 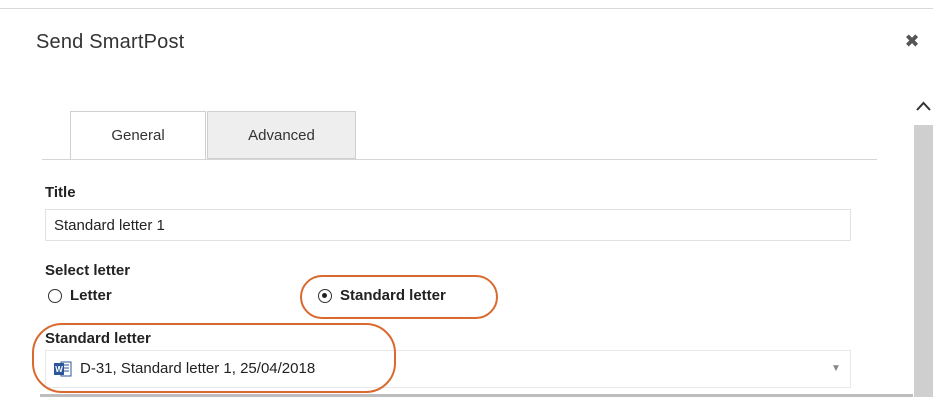 I want to click on tab-advanced: Advanced, so click(x=281, y=135).